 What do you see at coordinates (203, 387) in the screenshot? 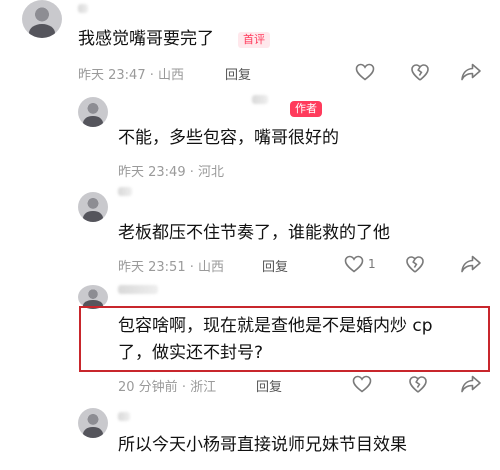
I see `comment-location: 浙江` at bounding box center [203, 387].